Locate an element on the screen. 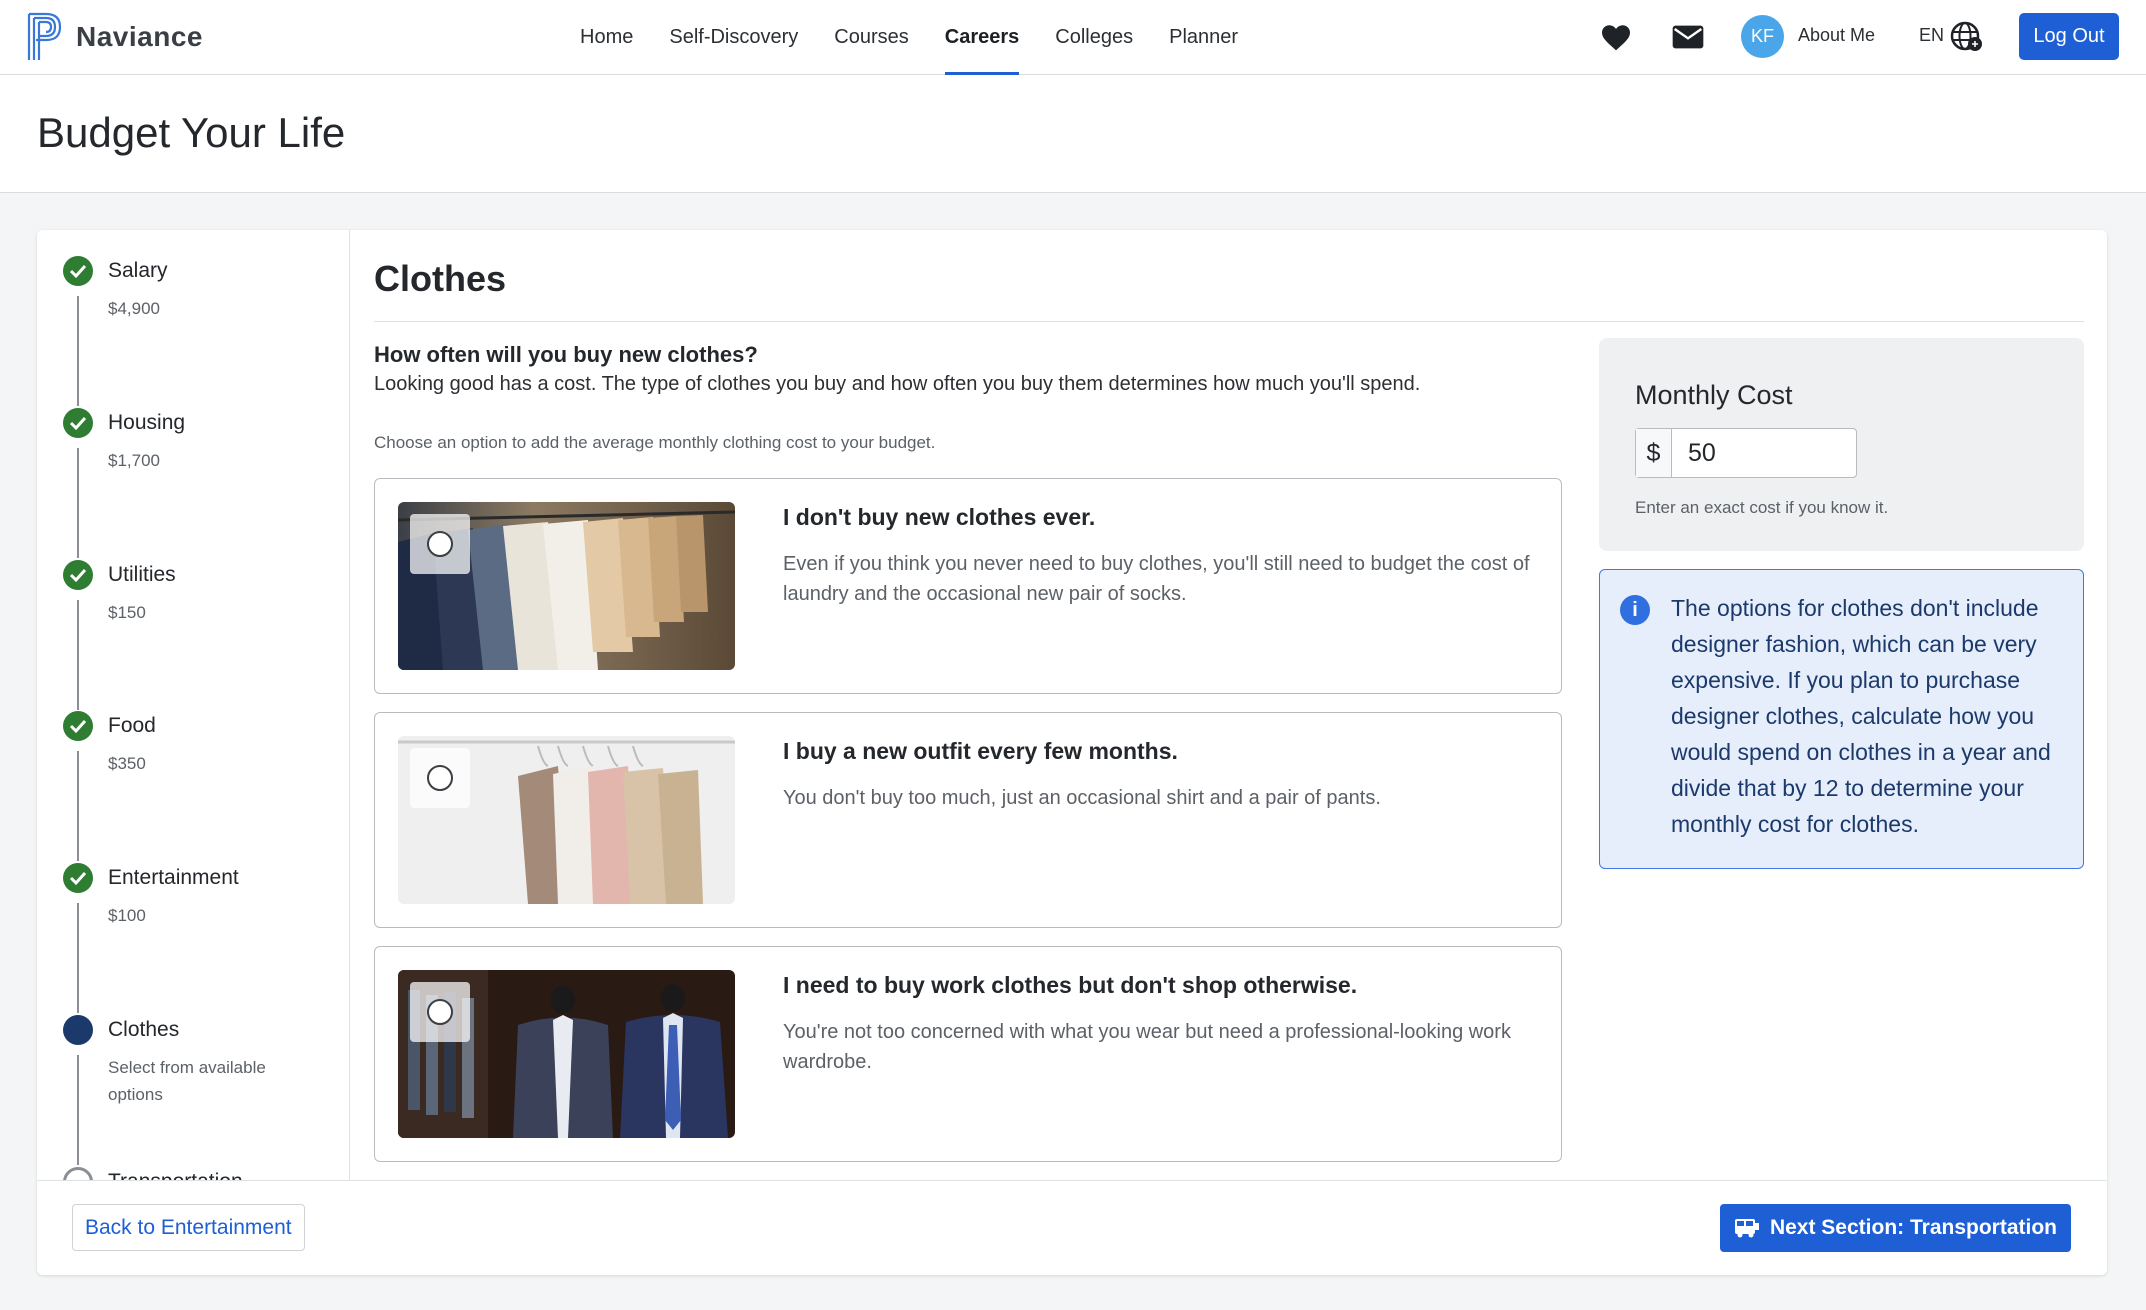 The height and width of the screenshot is (1310, 2146). monthly-cost-input: $ 50 is located at coordinates (1746, 453).